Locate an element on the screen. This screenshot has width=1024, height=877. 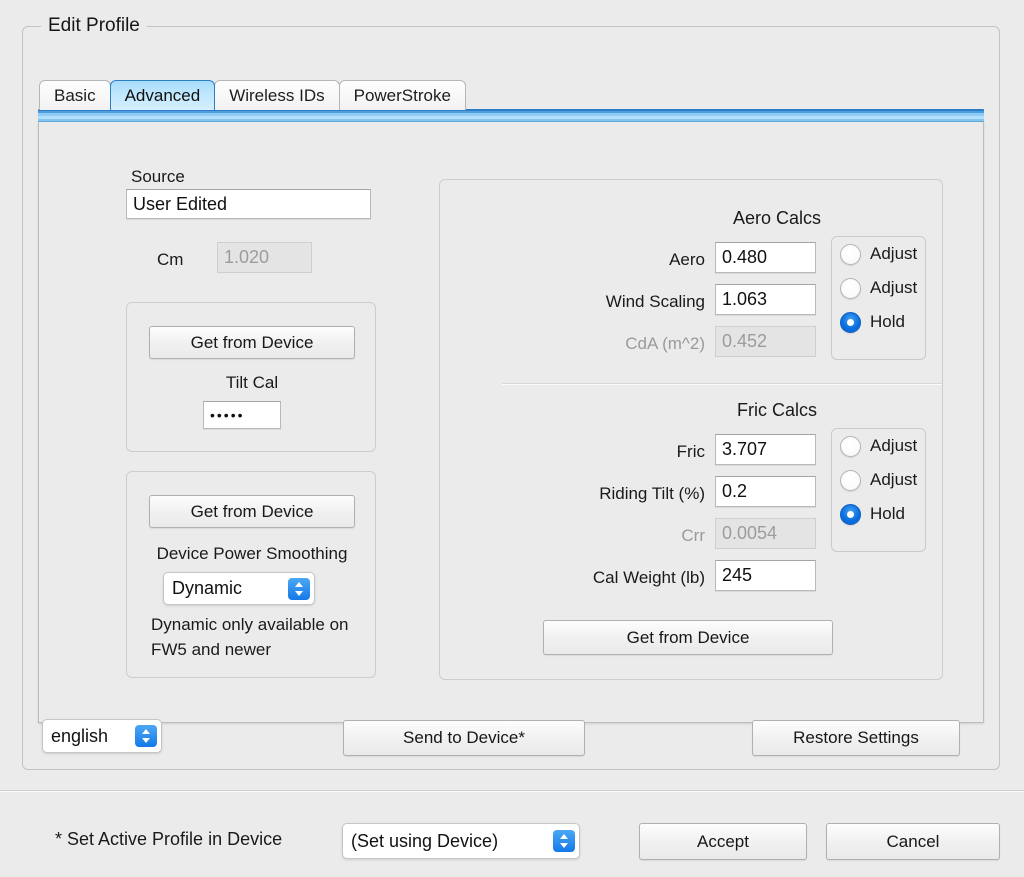
fric-option-adjust-2-label: Adjust is located at coordinates (894, 479).